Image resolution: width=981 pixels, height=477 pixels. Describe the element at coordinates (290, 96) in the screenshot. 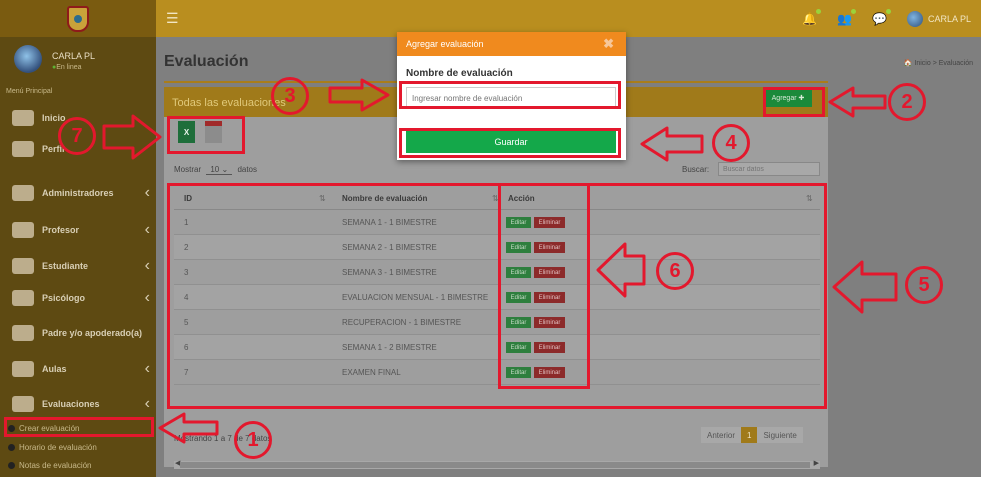

I see `annotation-number-3: 3` at that location.